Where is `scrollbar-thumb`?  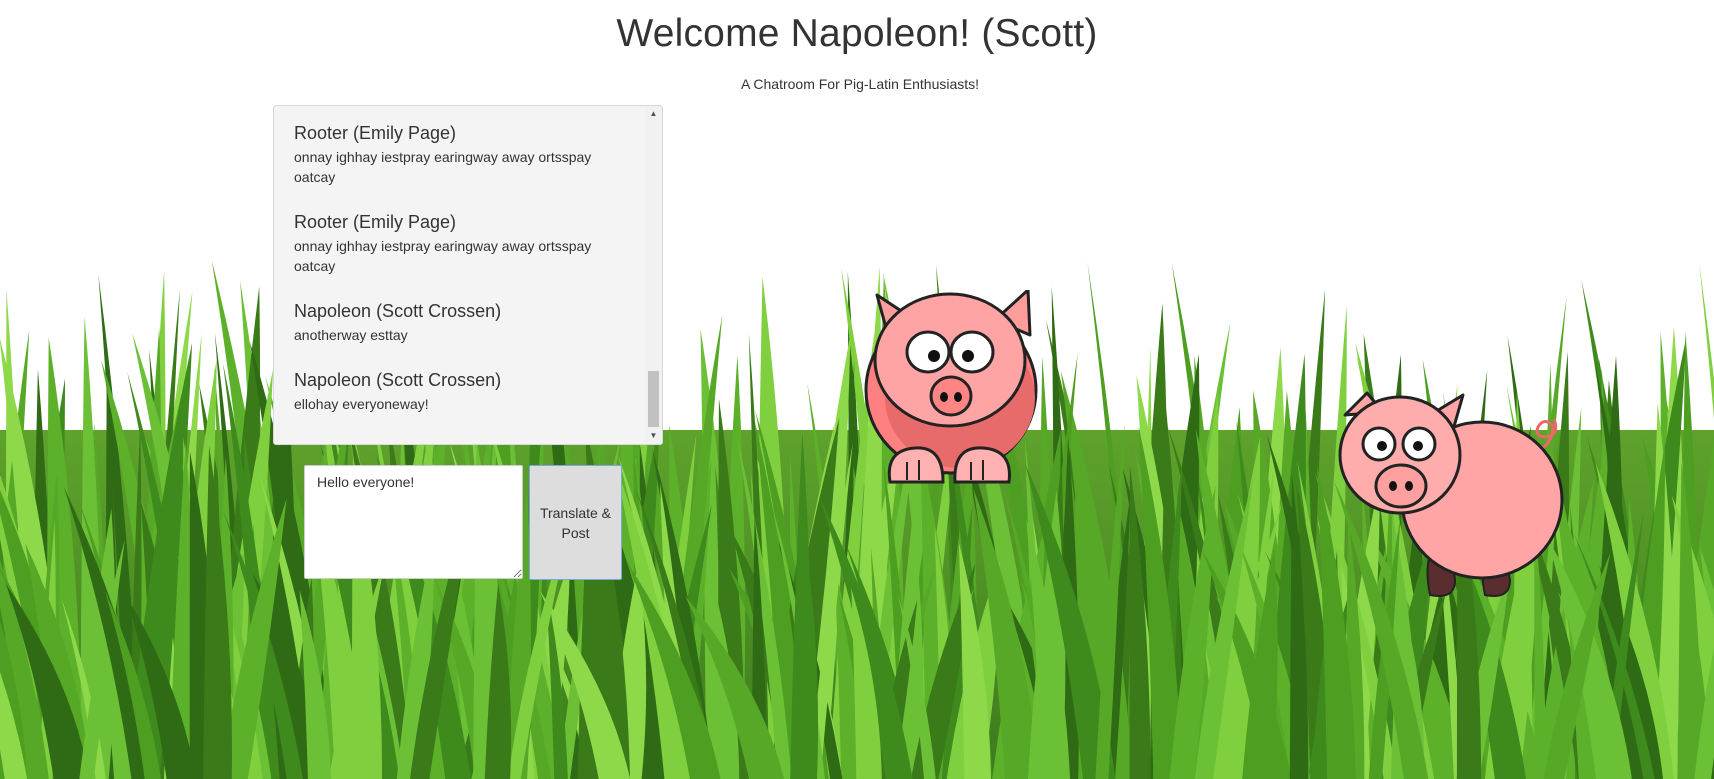 scrollbar-thumb is located at coordinates (653, 399).